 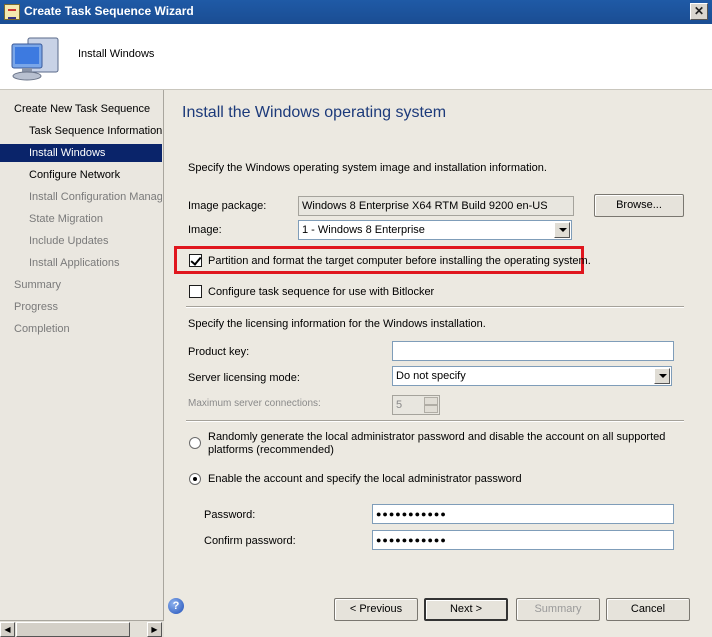 I want to click on cancel-button: Cancel, so click(x=648, y=609).